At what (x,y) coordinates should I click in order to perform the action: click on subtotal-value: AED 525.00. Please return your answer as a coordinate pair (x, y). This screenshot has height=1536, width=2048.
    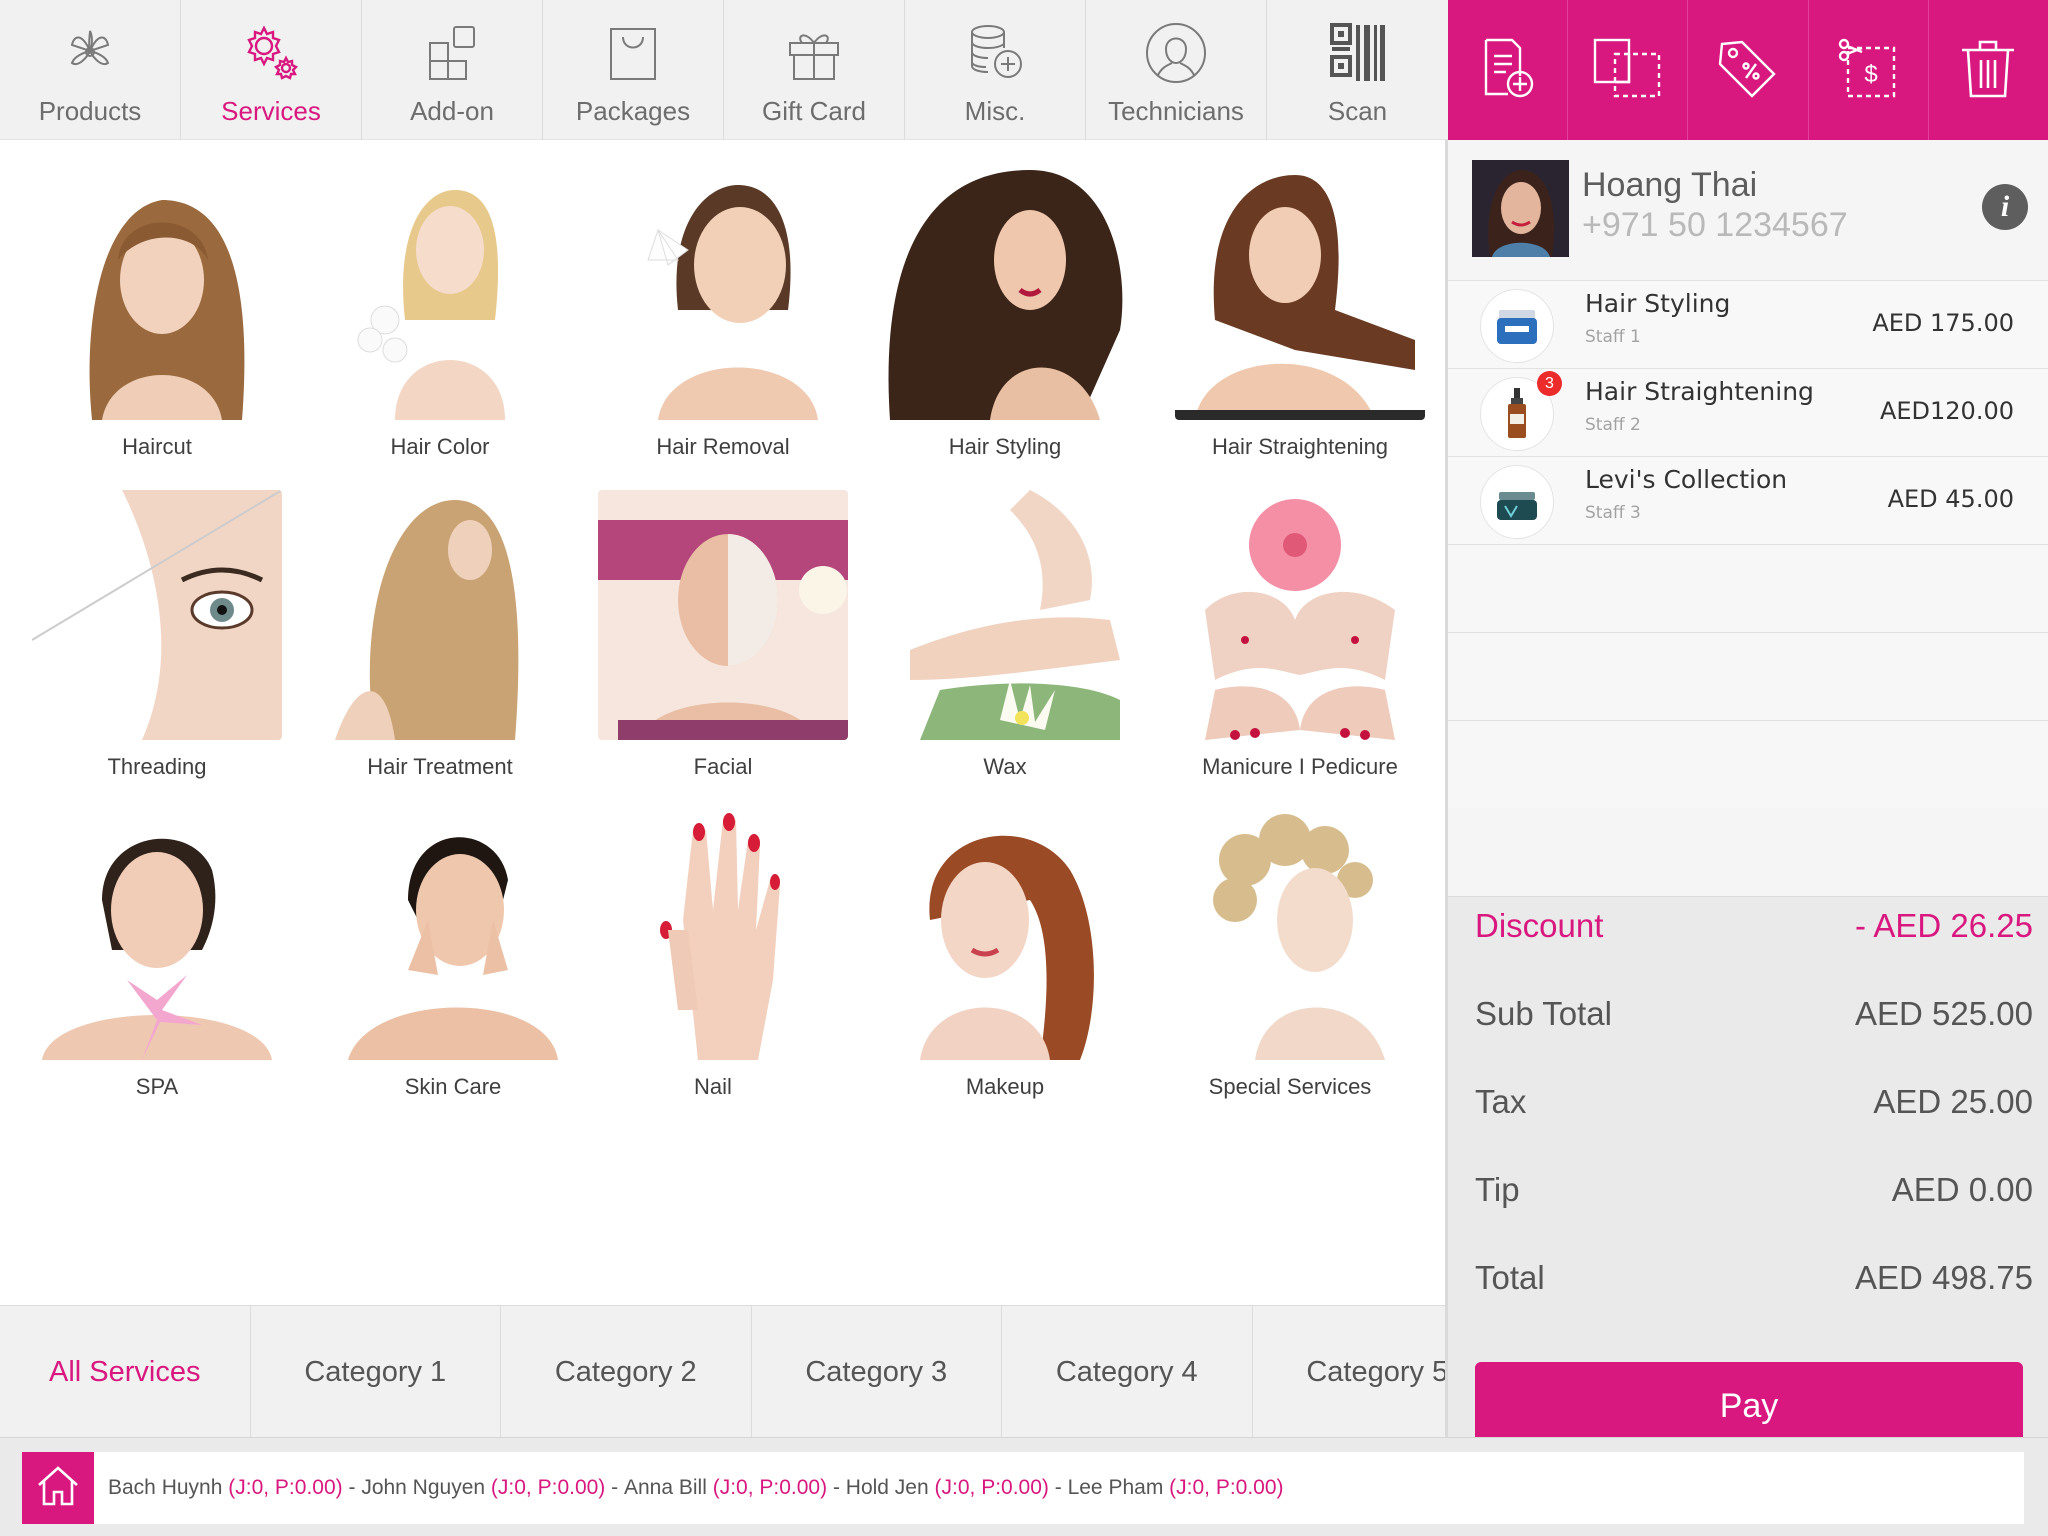
    Looking at the image, I should click on (1944, 1013).